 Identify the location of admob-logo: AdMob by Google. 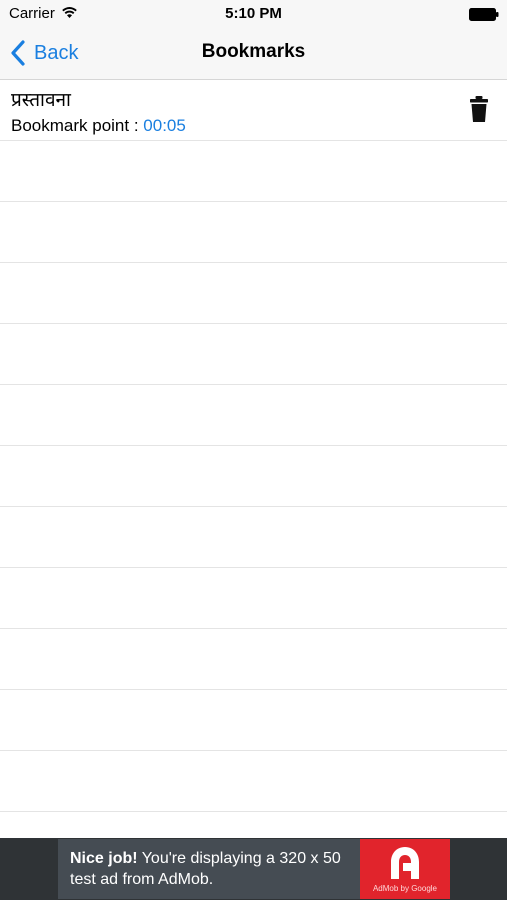
(405, 869).